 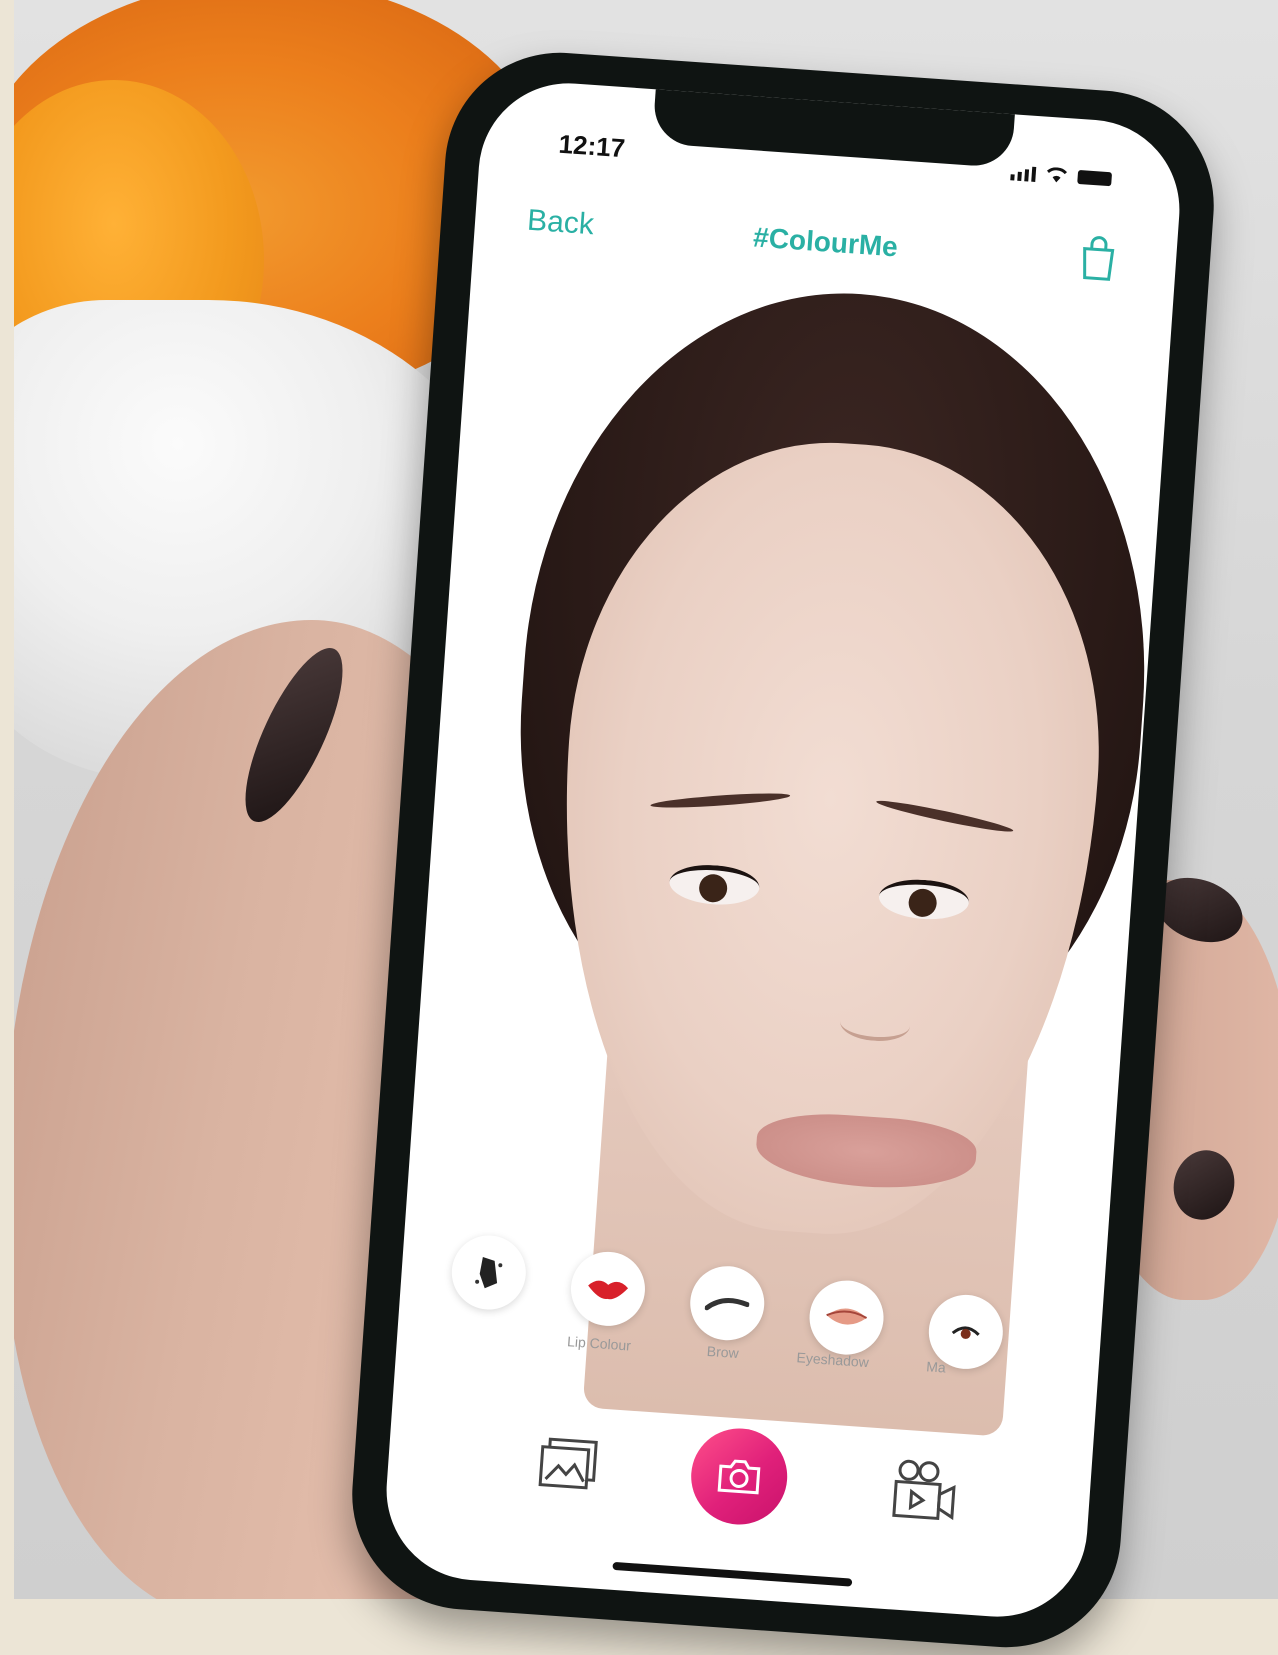 I want to click on page-title: #ColourMe, so click(x=825, y=242).